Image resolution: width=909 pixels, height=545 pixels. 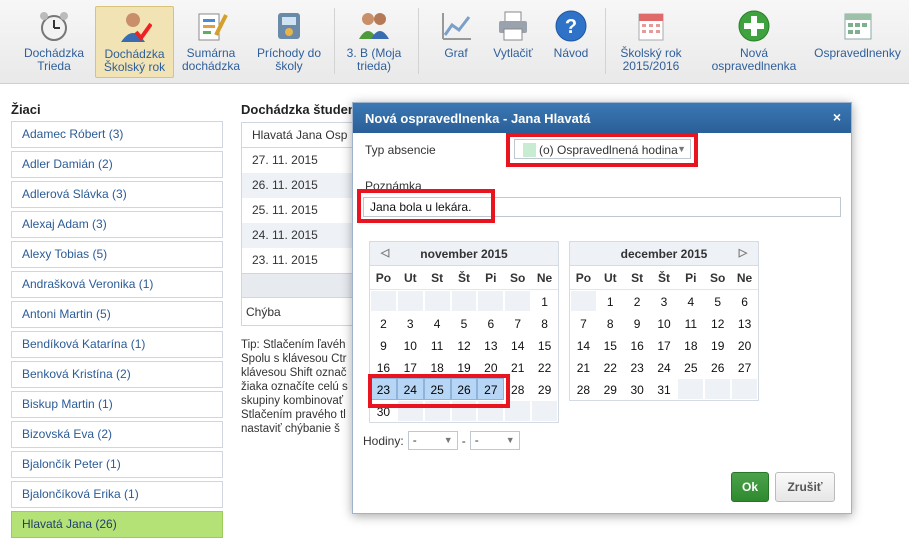 What do you see at coordinates (754, 59) in the screenshot?
I see `toolbar-label: Nová ospravedlnenka` at bounding box center [754, 59].